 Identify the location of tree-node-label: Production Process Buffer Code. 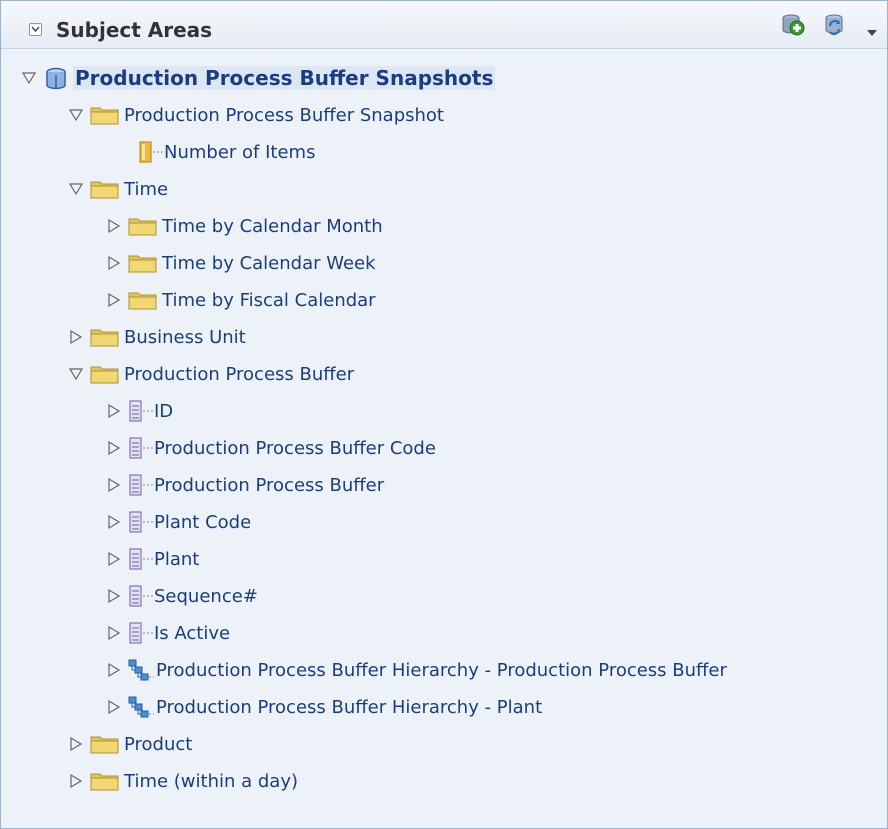
(295, 448).